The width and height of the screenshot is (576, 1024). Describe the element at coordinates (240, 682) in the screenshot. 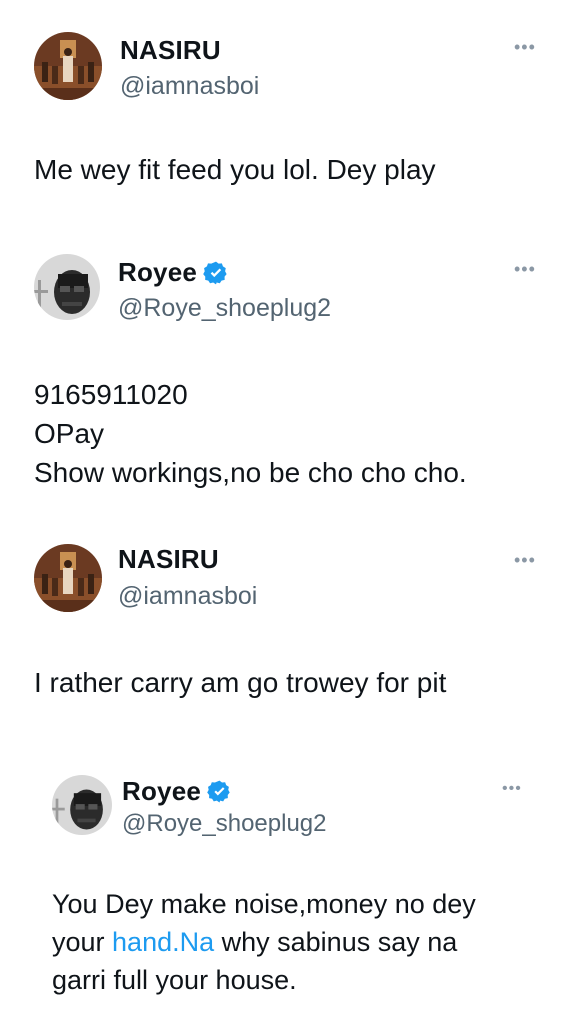

I see `tweet-text: I rather carry am go trowey for pit` at that location.